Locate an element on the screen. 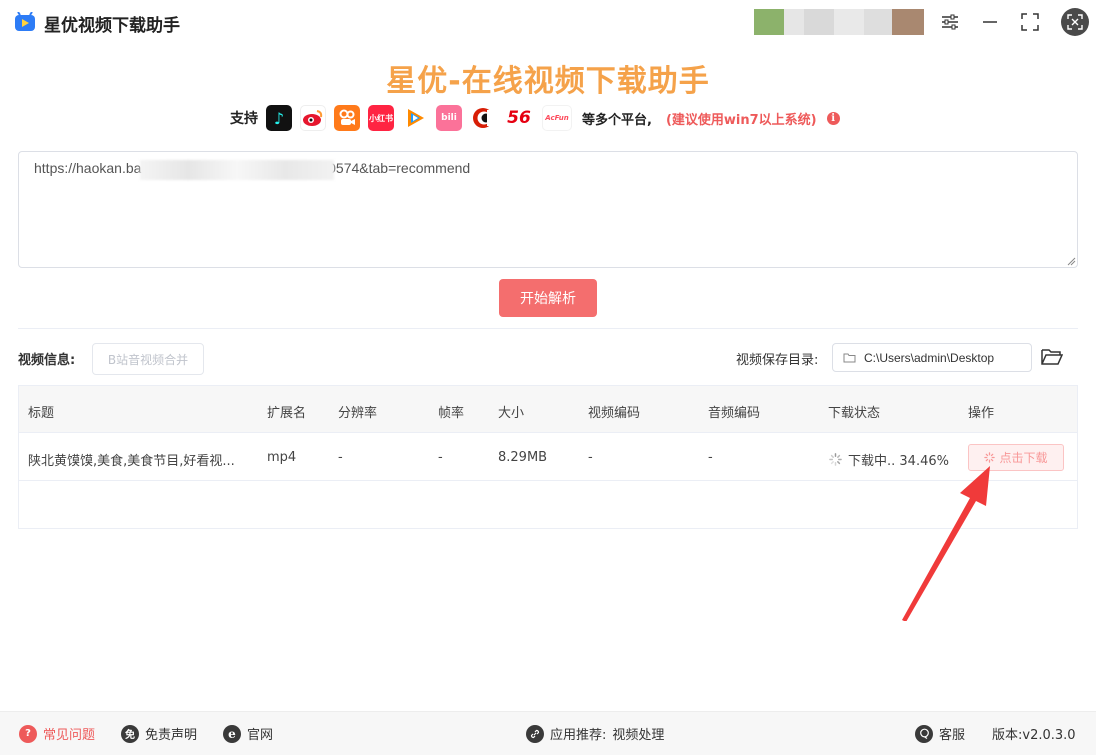 The width and height of the screenshot is (1096, 755). maximize-icon is located at coordinates (1030, 22).